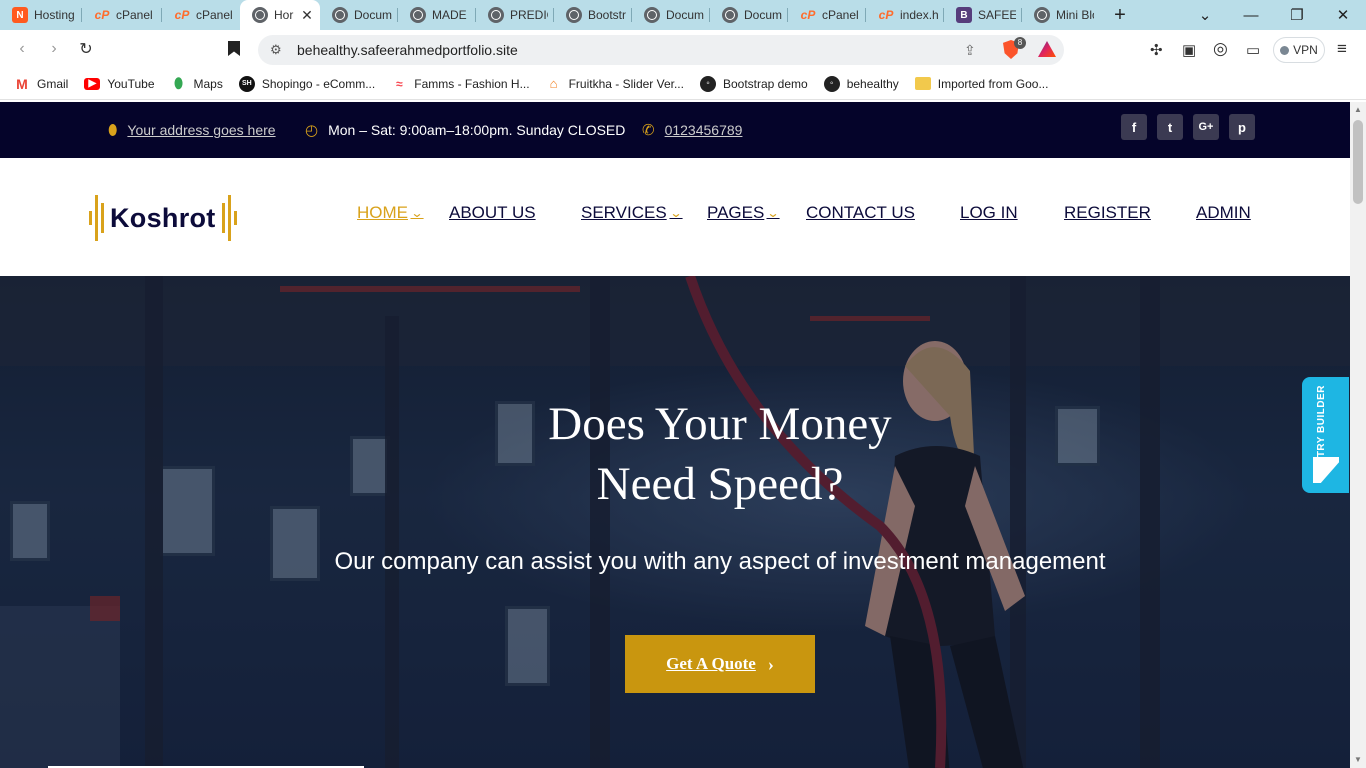  I want to click on try-builder-tab: TRY BUILDER, so click(1325, 435).